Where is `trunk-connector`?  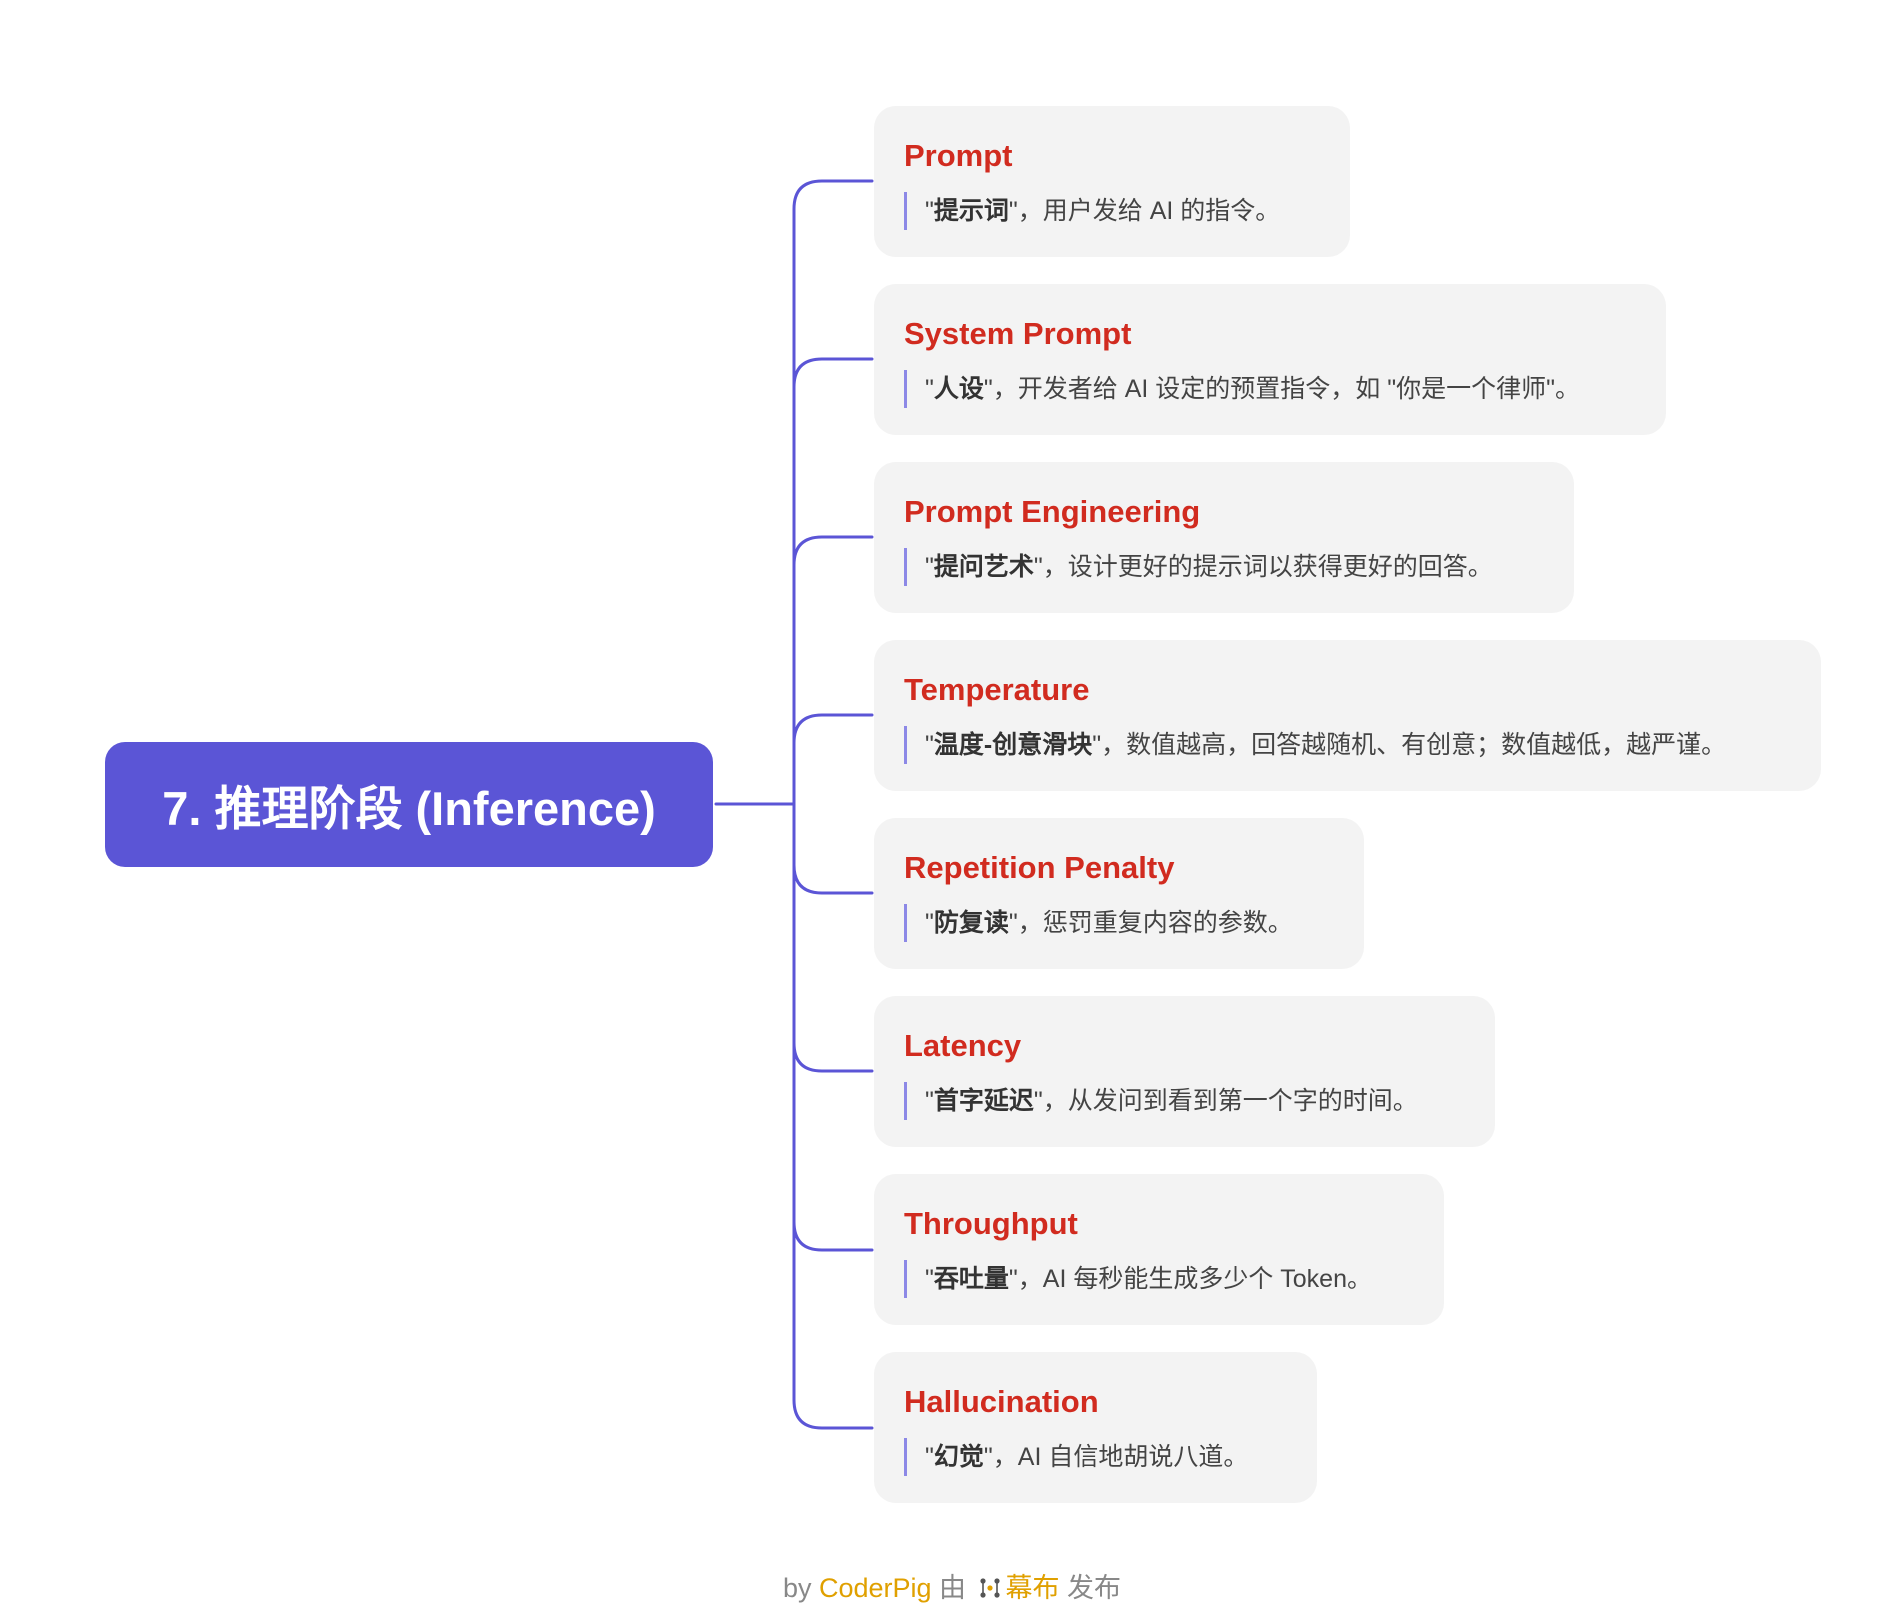
trunk-connector is located at coordinates (833, 804).